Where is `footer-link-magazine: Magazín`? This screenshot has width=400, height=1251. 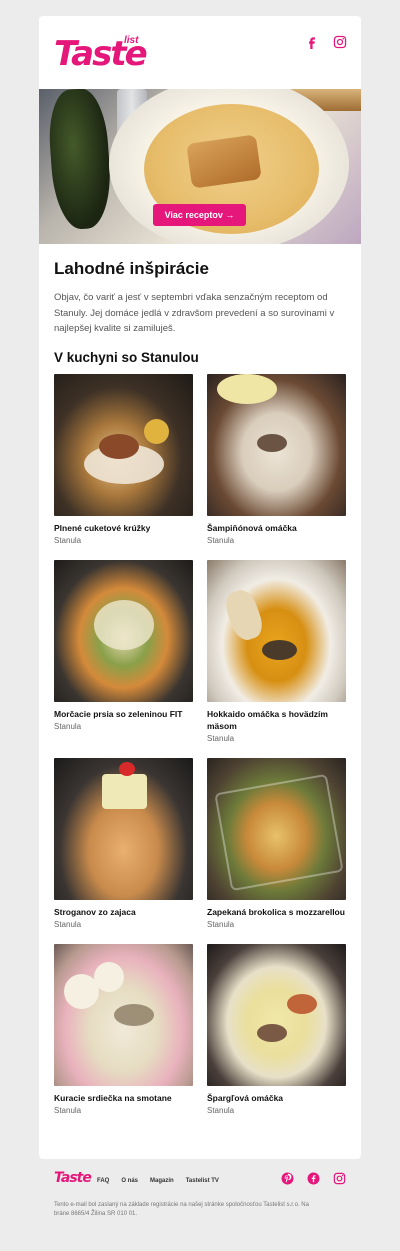
footer-link-magazine: Magazín is located at coordinates (162, 1181).